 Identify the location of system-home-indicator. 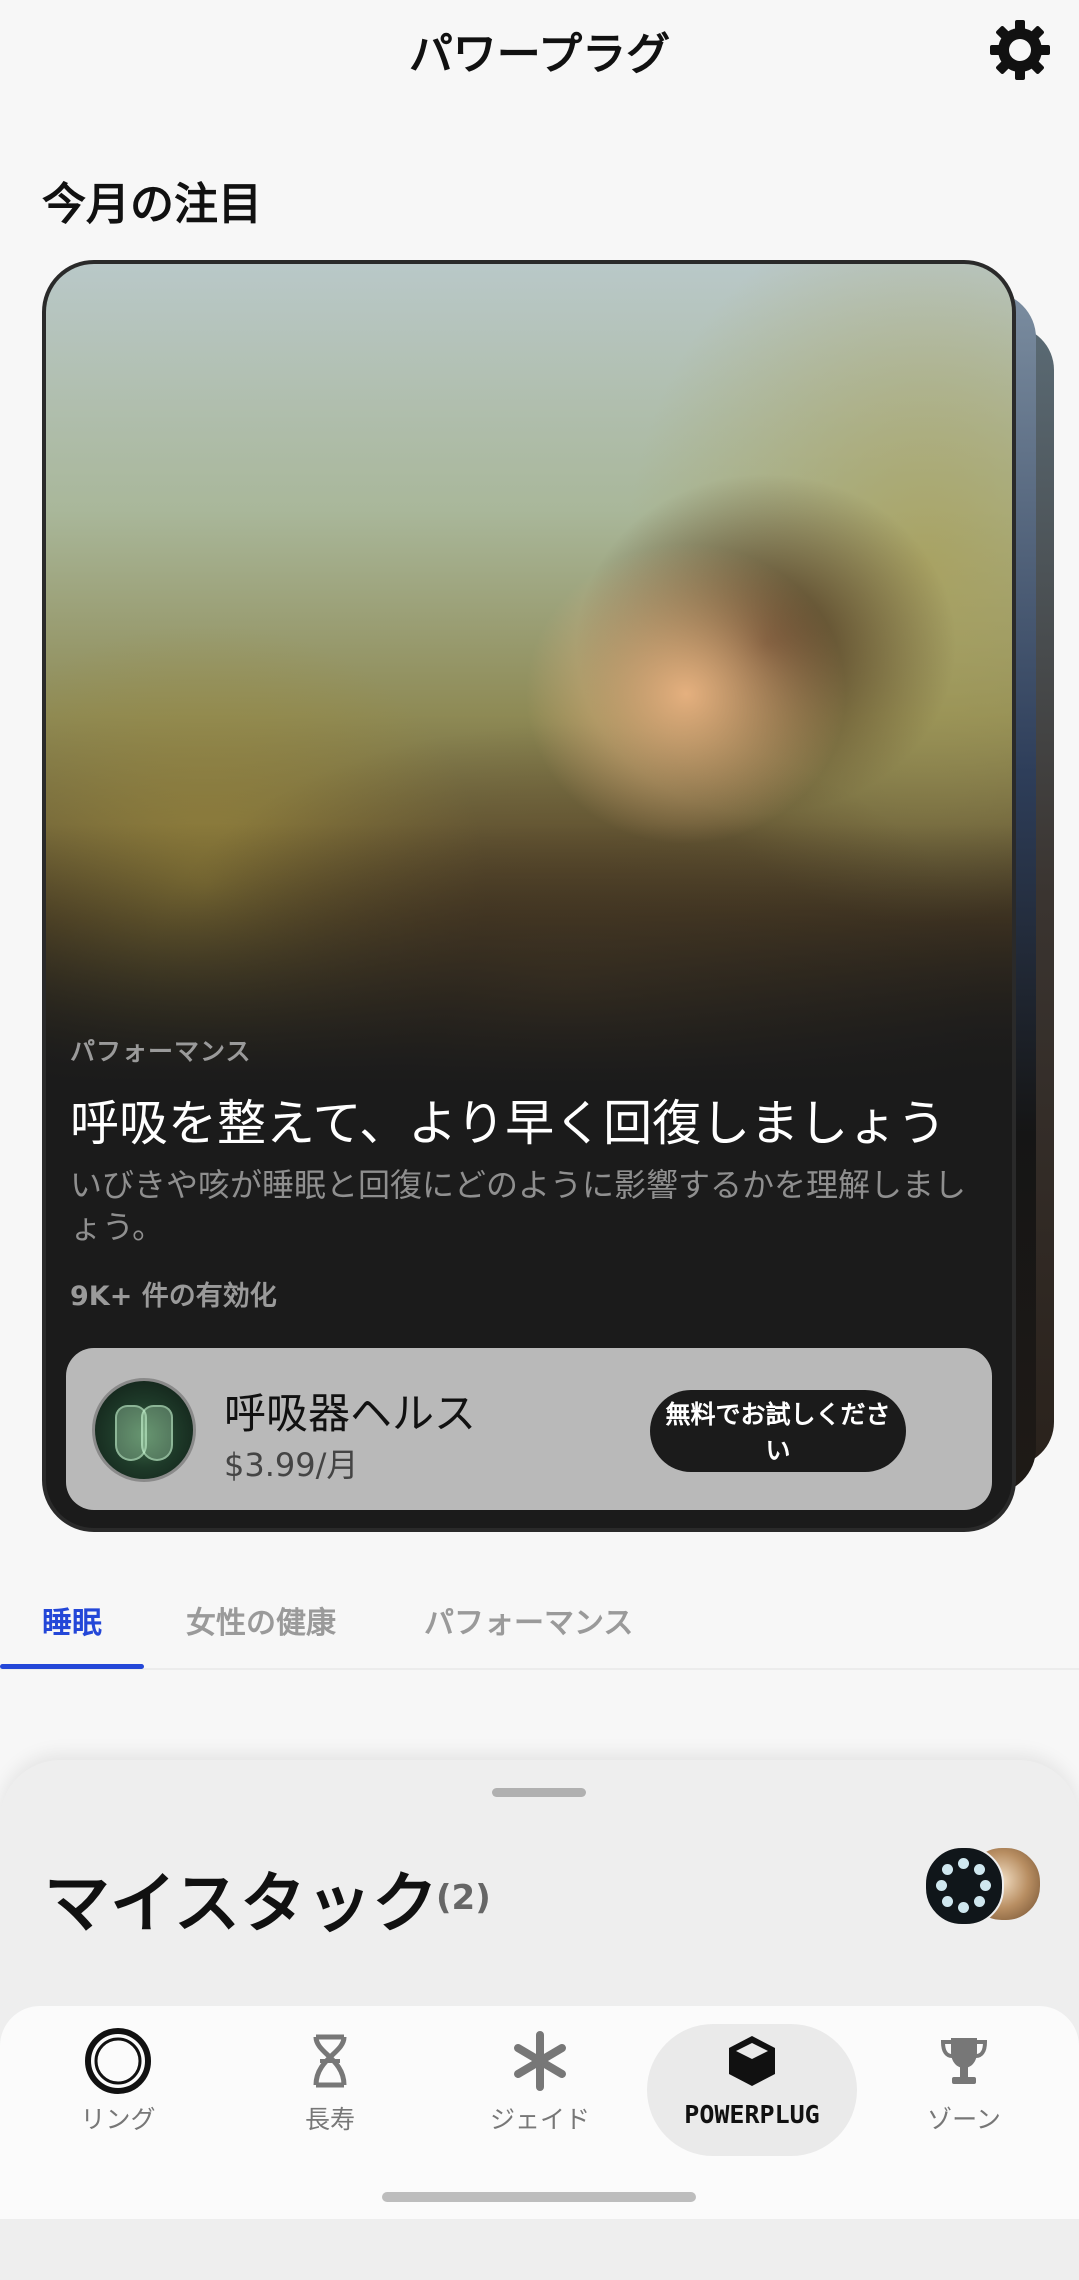
(539, 2197).